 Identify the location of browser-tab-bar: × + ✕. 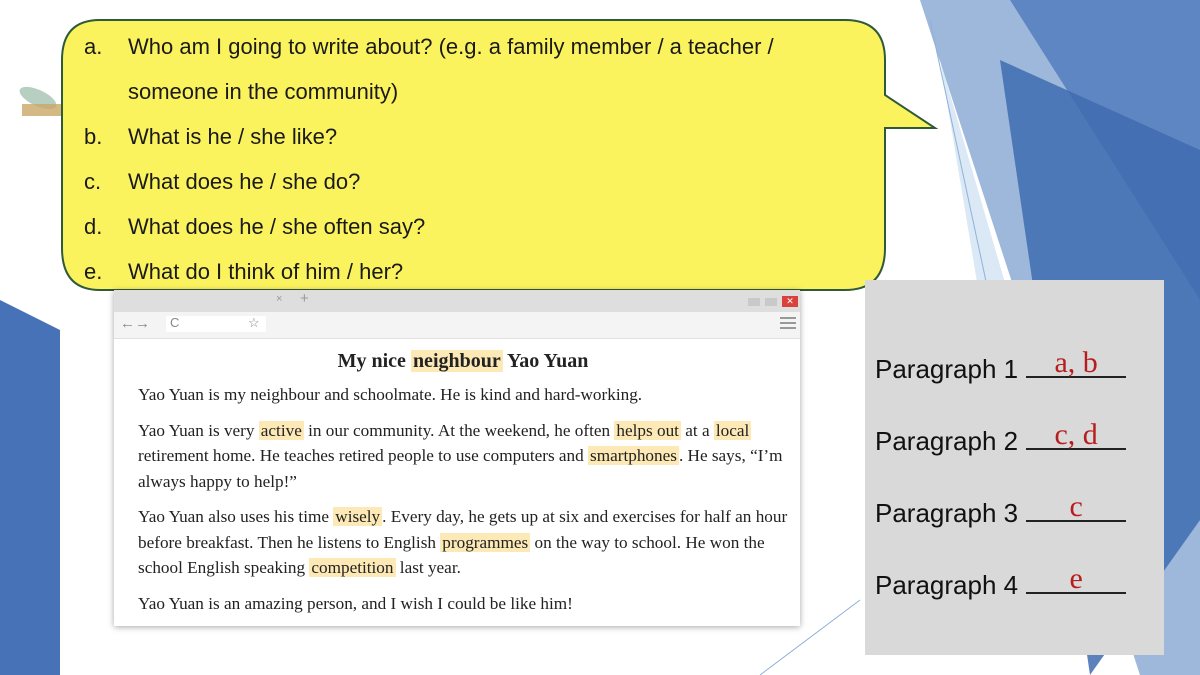
(457, 301).